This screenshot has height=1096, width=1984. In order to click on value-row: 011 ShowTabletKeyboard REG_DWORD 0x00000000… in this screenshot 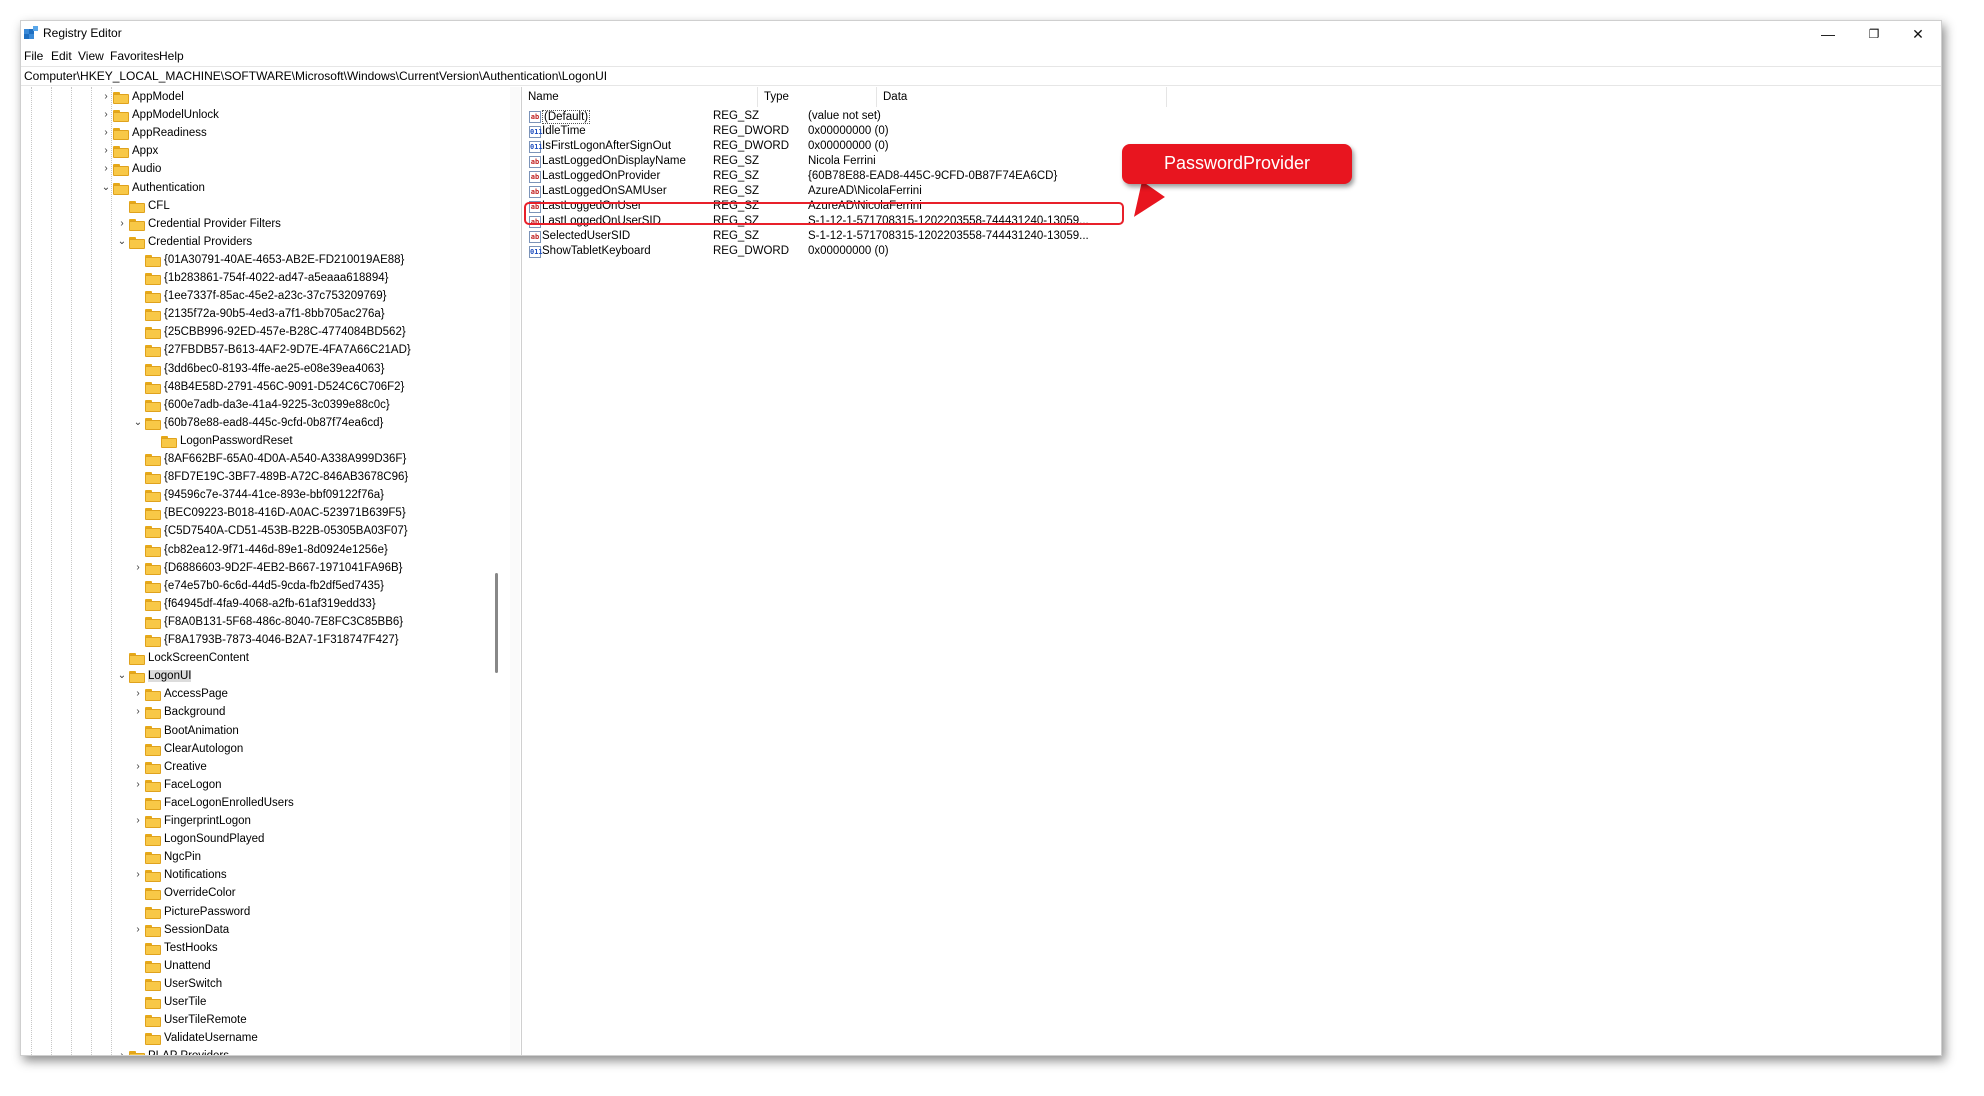, I will do `click(872, 252)`.